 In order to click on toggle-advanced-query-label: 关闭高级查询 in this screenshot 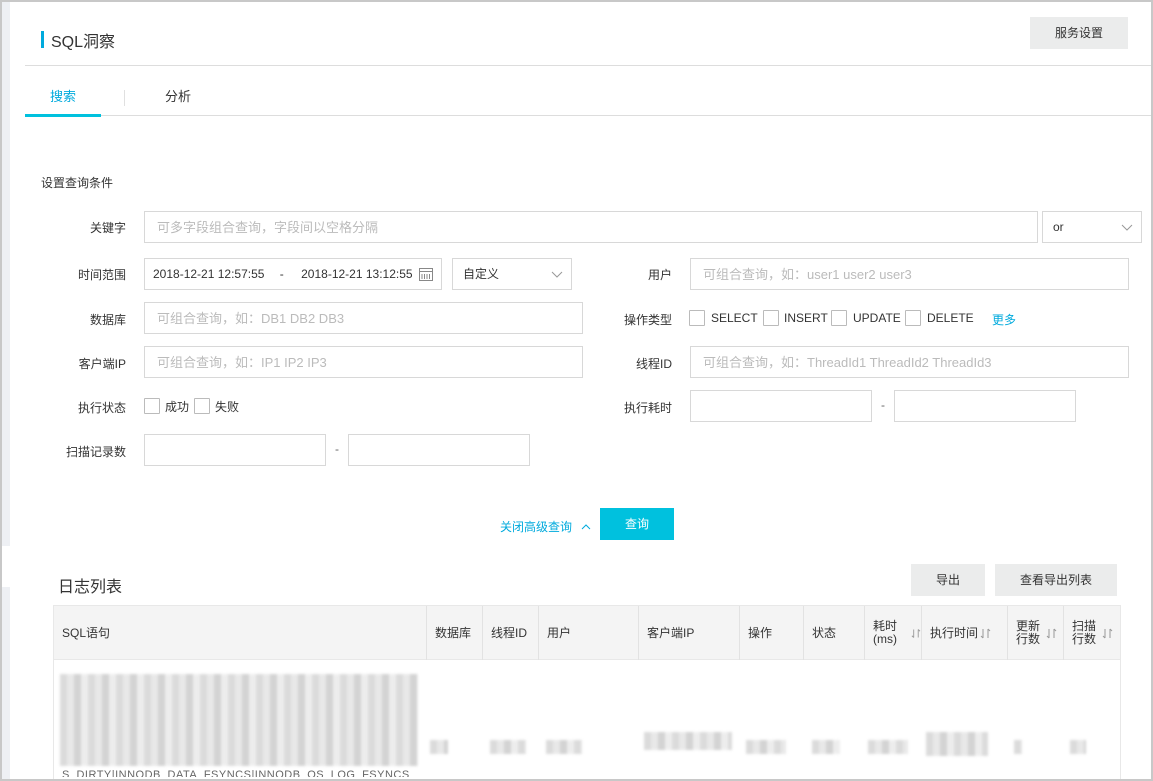, I will do `click(536, 527)`.